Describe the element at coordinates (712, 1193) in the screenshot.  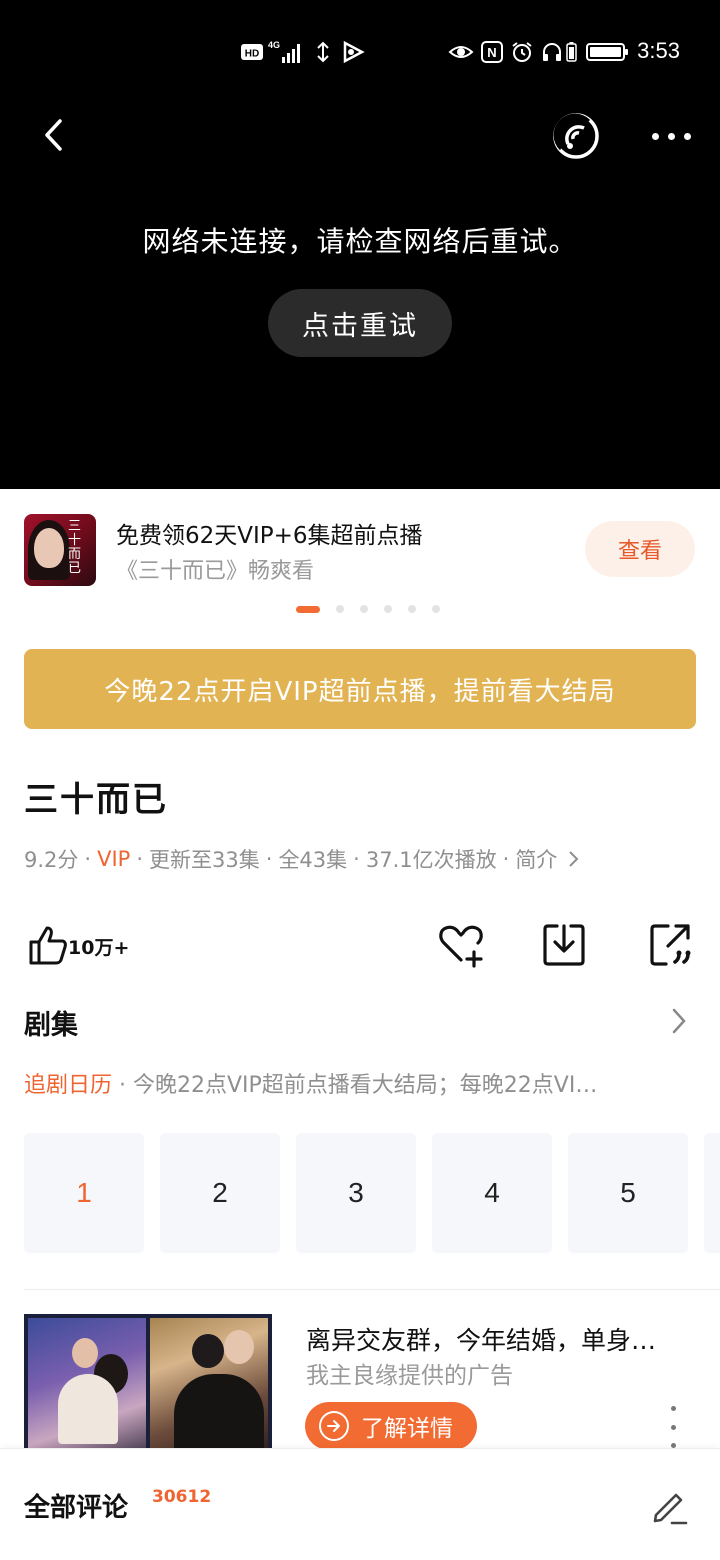
I see `episode-button-next` at that location.